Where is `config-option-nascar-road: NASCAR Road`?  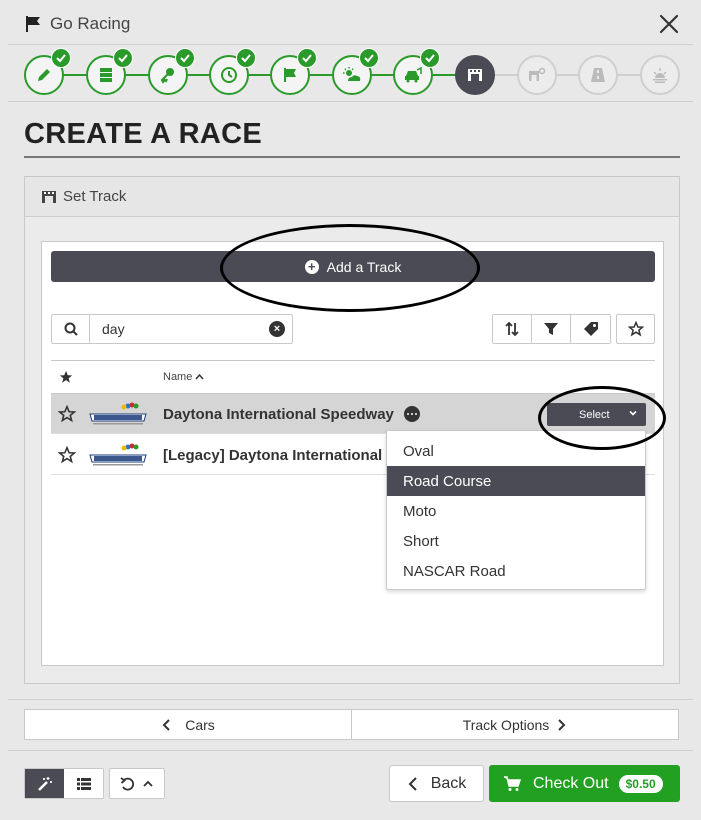
config-option-nascar-road: NASCAR Road is located at coordinates (516, 571).